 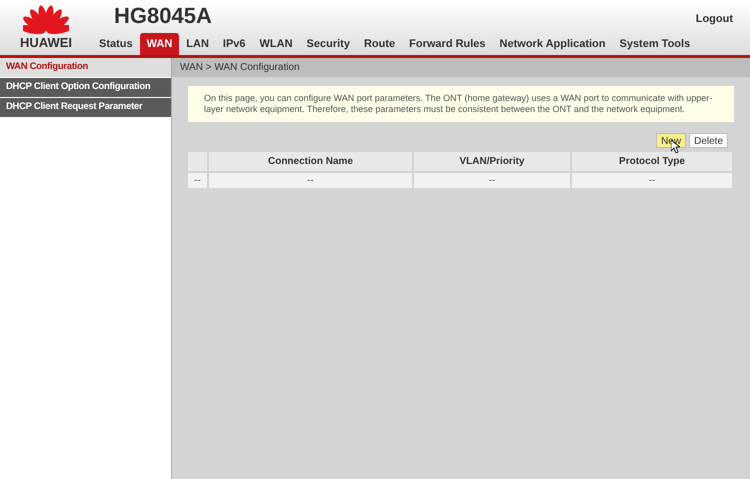 What do you see at coordinates (708, 140) in the screenshot?
I see `delete-button: Delete` at bounding box center [708, 140].